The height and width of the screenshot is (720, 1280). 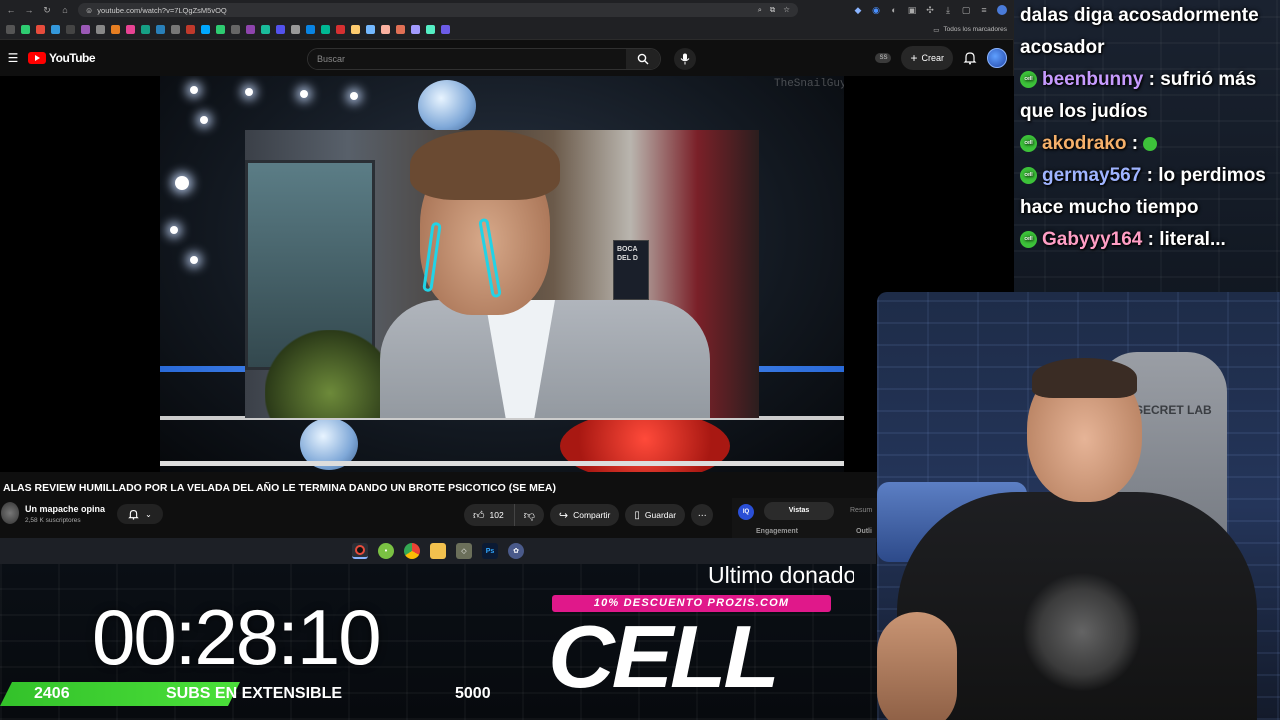 I want to click on tab-search-icon: ▢, so click(x=966, y=10).